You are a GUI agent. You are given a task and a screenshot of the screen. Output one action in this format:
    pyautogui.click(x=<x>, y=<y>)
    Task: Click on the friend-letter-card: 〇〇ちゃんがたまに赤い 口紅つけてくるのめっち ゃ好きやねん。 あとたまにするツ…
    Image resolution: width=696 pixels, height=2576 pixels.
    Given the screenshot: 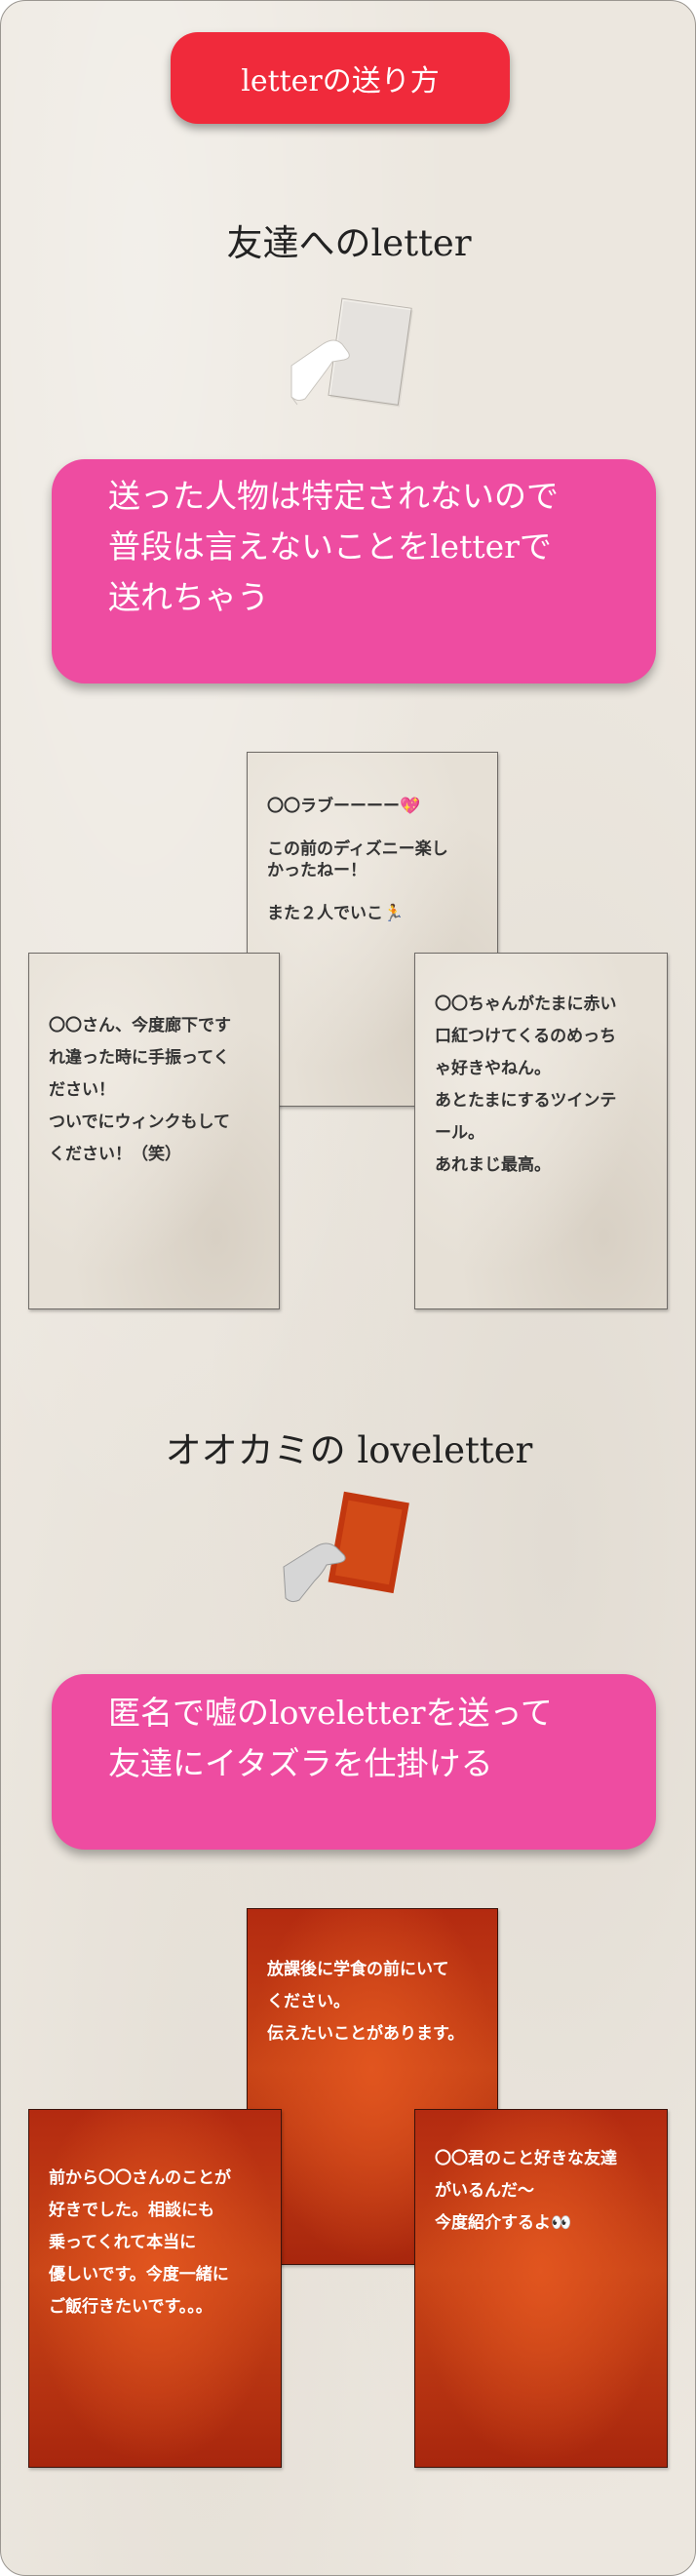 What is the action you would take?
    pyautogui.click(x=541, y=1131)
    